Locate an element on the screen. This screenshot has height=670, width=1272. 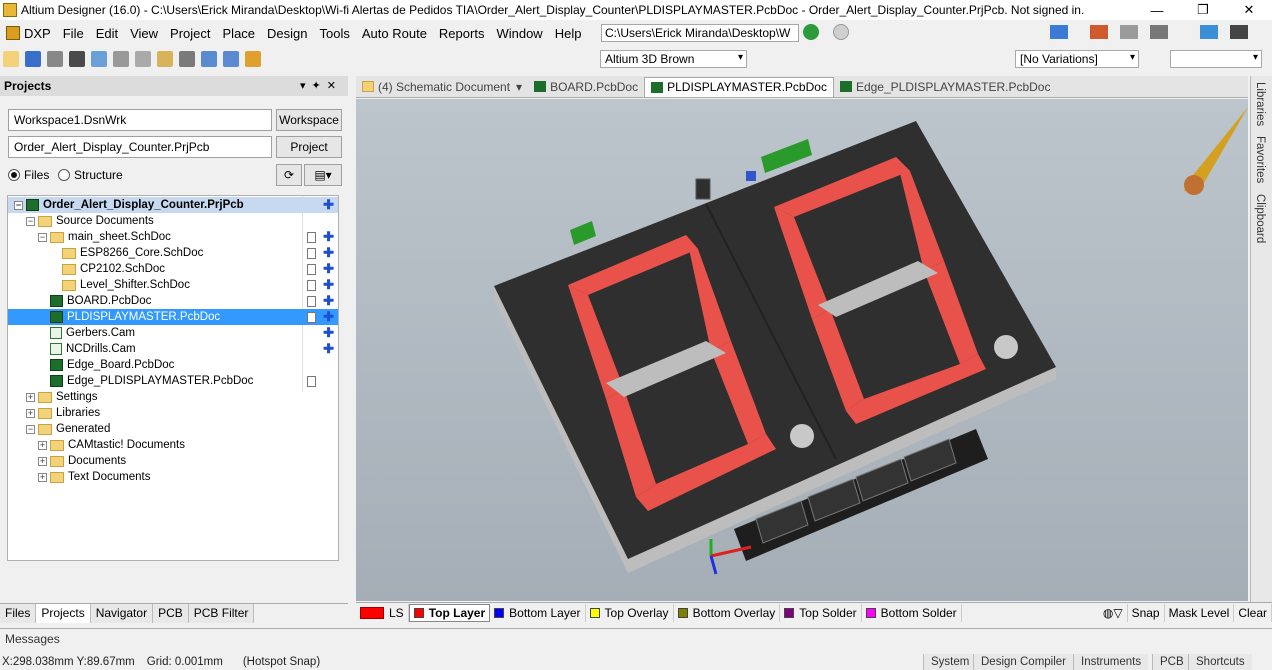
panel-pin-controls: ▾✦✕ is located at coordinates (321, 85).